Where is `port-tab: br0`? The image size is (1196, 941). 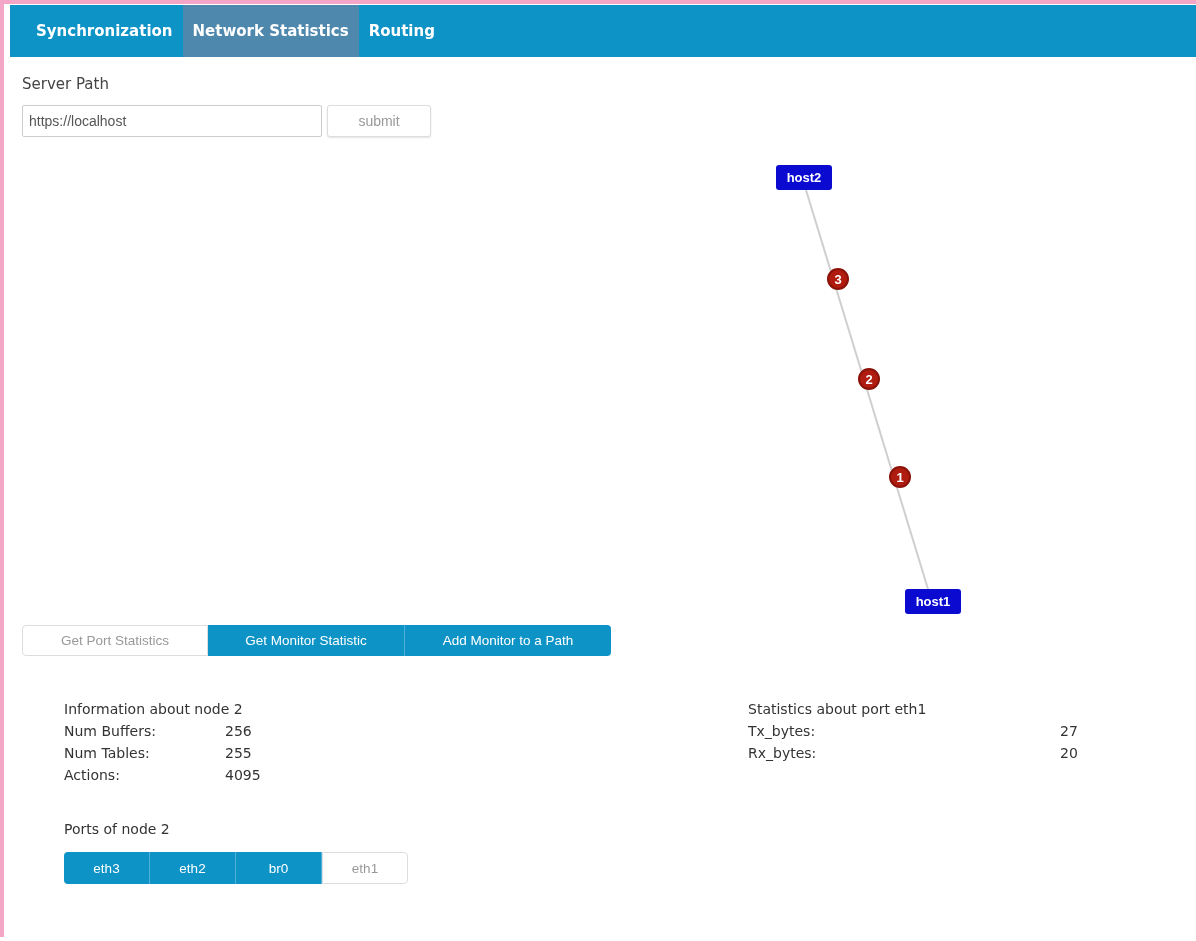
port-tab: br0 is located at coordinates (279, 868).